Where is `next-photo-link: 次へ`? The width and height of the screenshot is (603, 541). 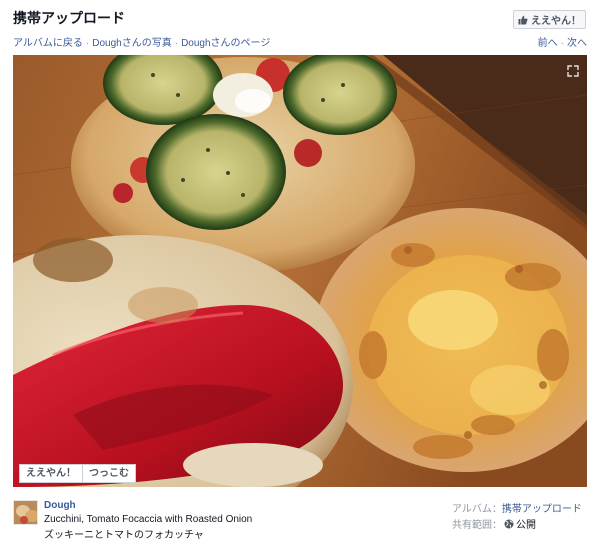 next-photo-link: 次へ is located at coordinates (577, 43).